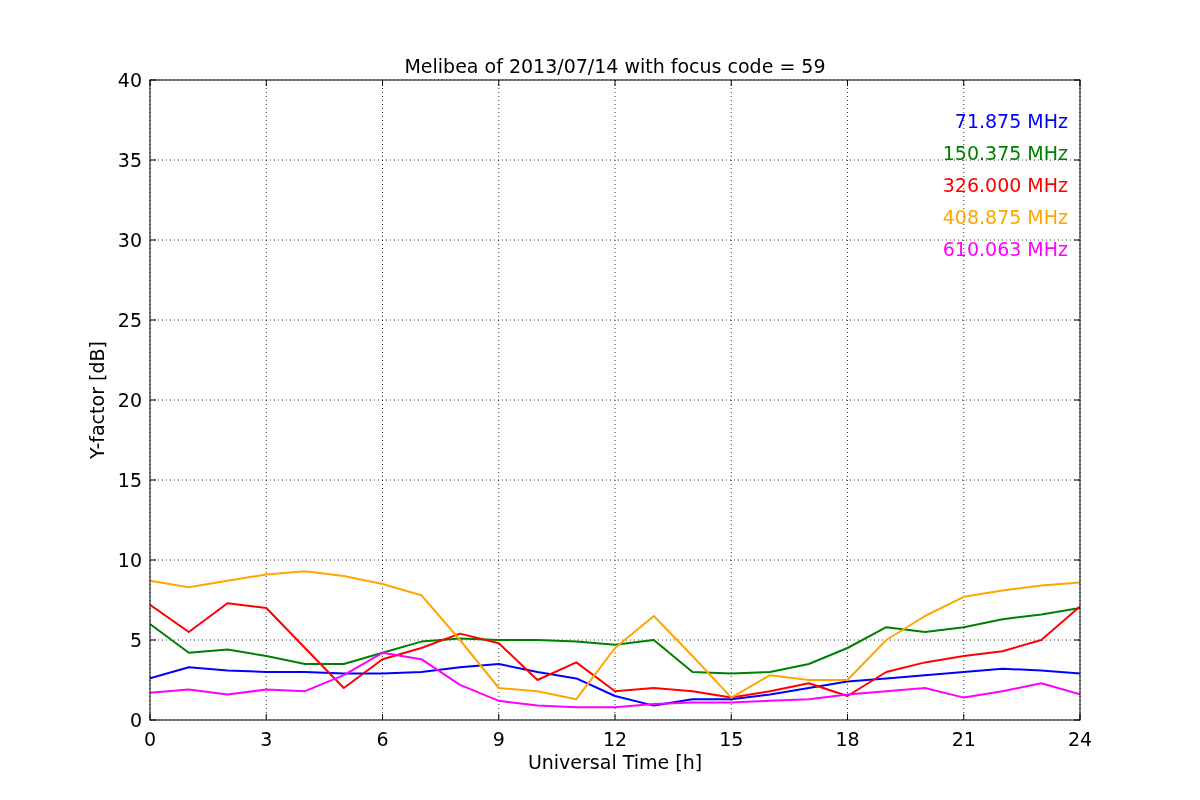  Describe the element at coordinates (498, 739) in the screenshot. I see `x-tick-label: 9` at that location.